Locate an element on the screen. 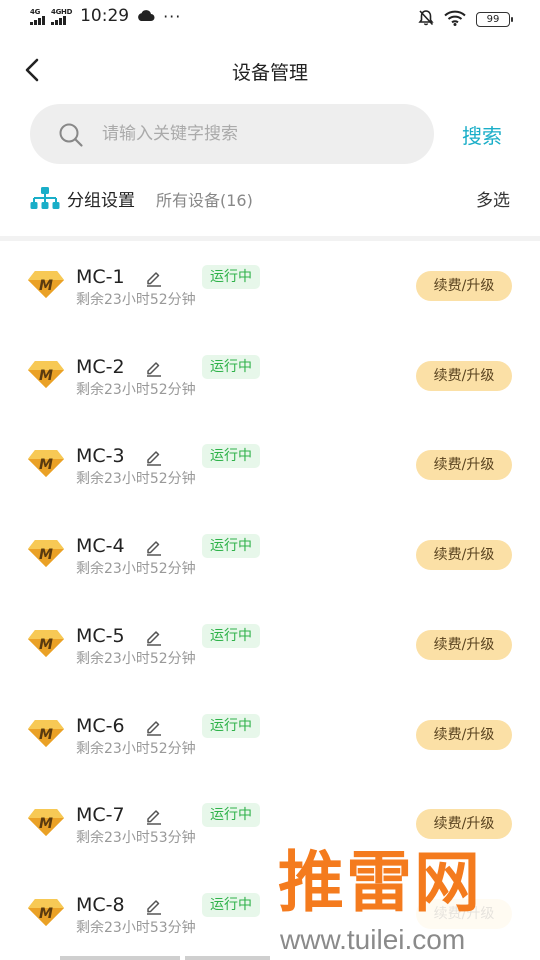  search-button: 搜索 is located at coordinates (482, 134).